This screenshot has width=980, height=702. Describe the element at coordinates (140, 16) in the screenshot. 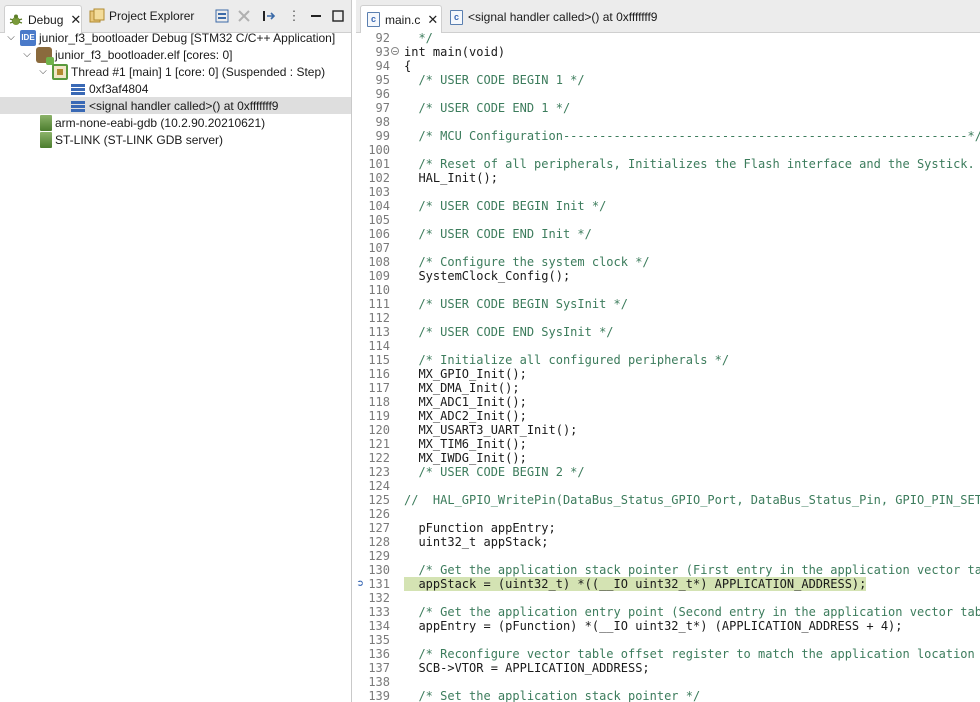

I see `tab-project-explorer: Project Explorer` at that location.